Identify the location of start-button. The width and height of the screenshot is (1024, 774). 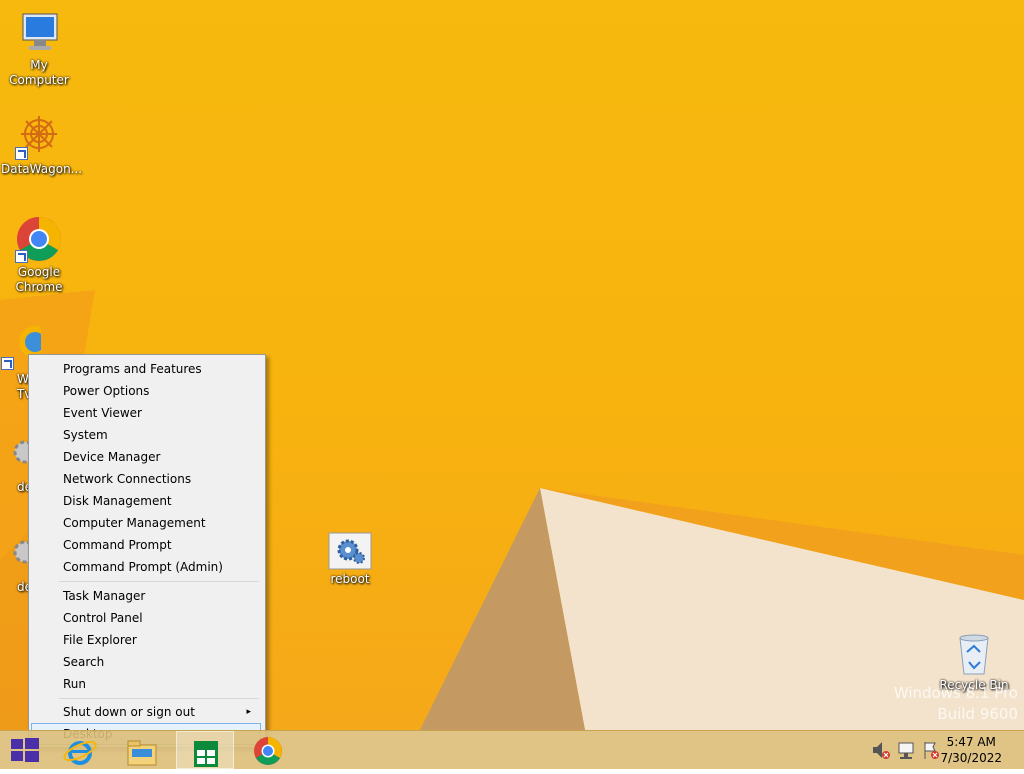
(25, 750).